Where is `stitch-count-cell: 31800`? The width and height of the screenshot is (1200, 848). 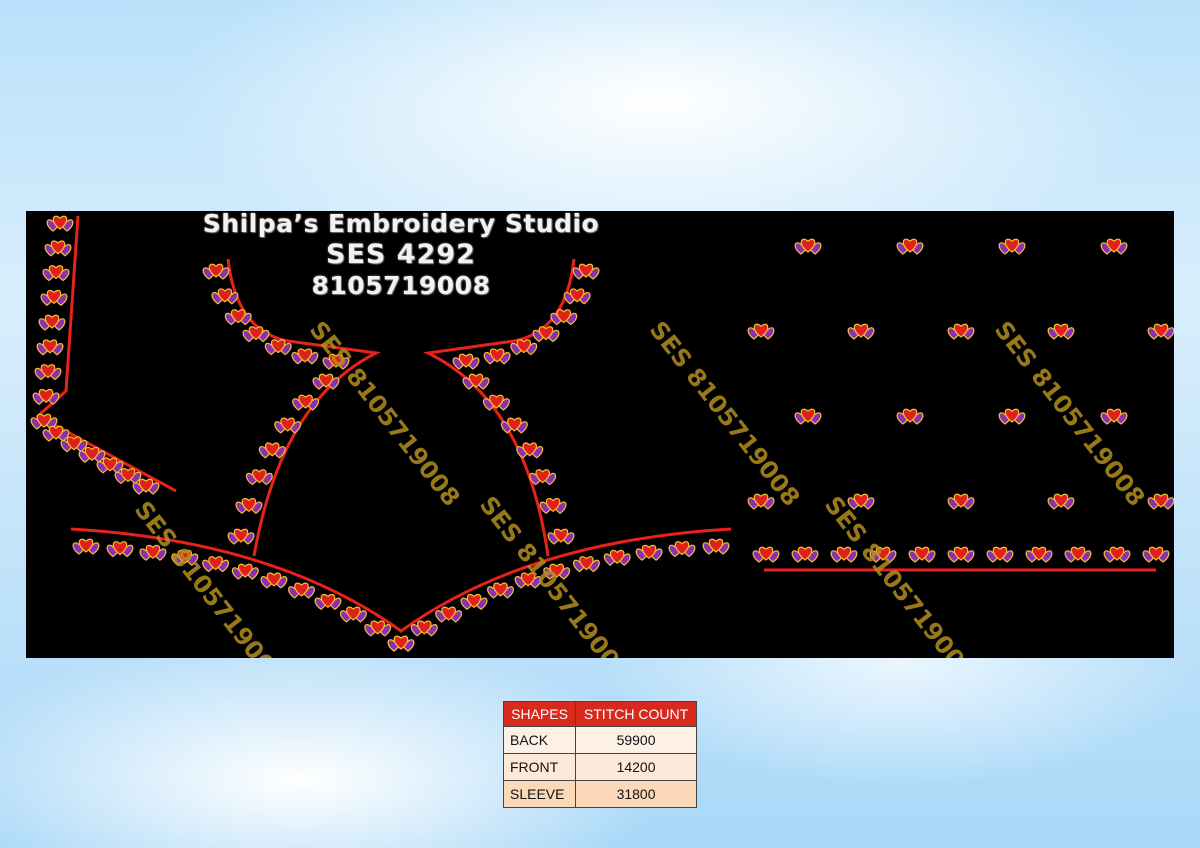 stitch-count-cell: 31800 is located at coordinates (636, 794).